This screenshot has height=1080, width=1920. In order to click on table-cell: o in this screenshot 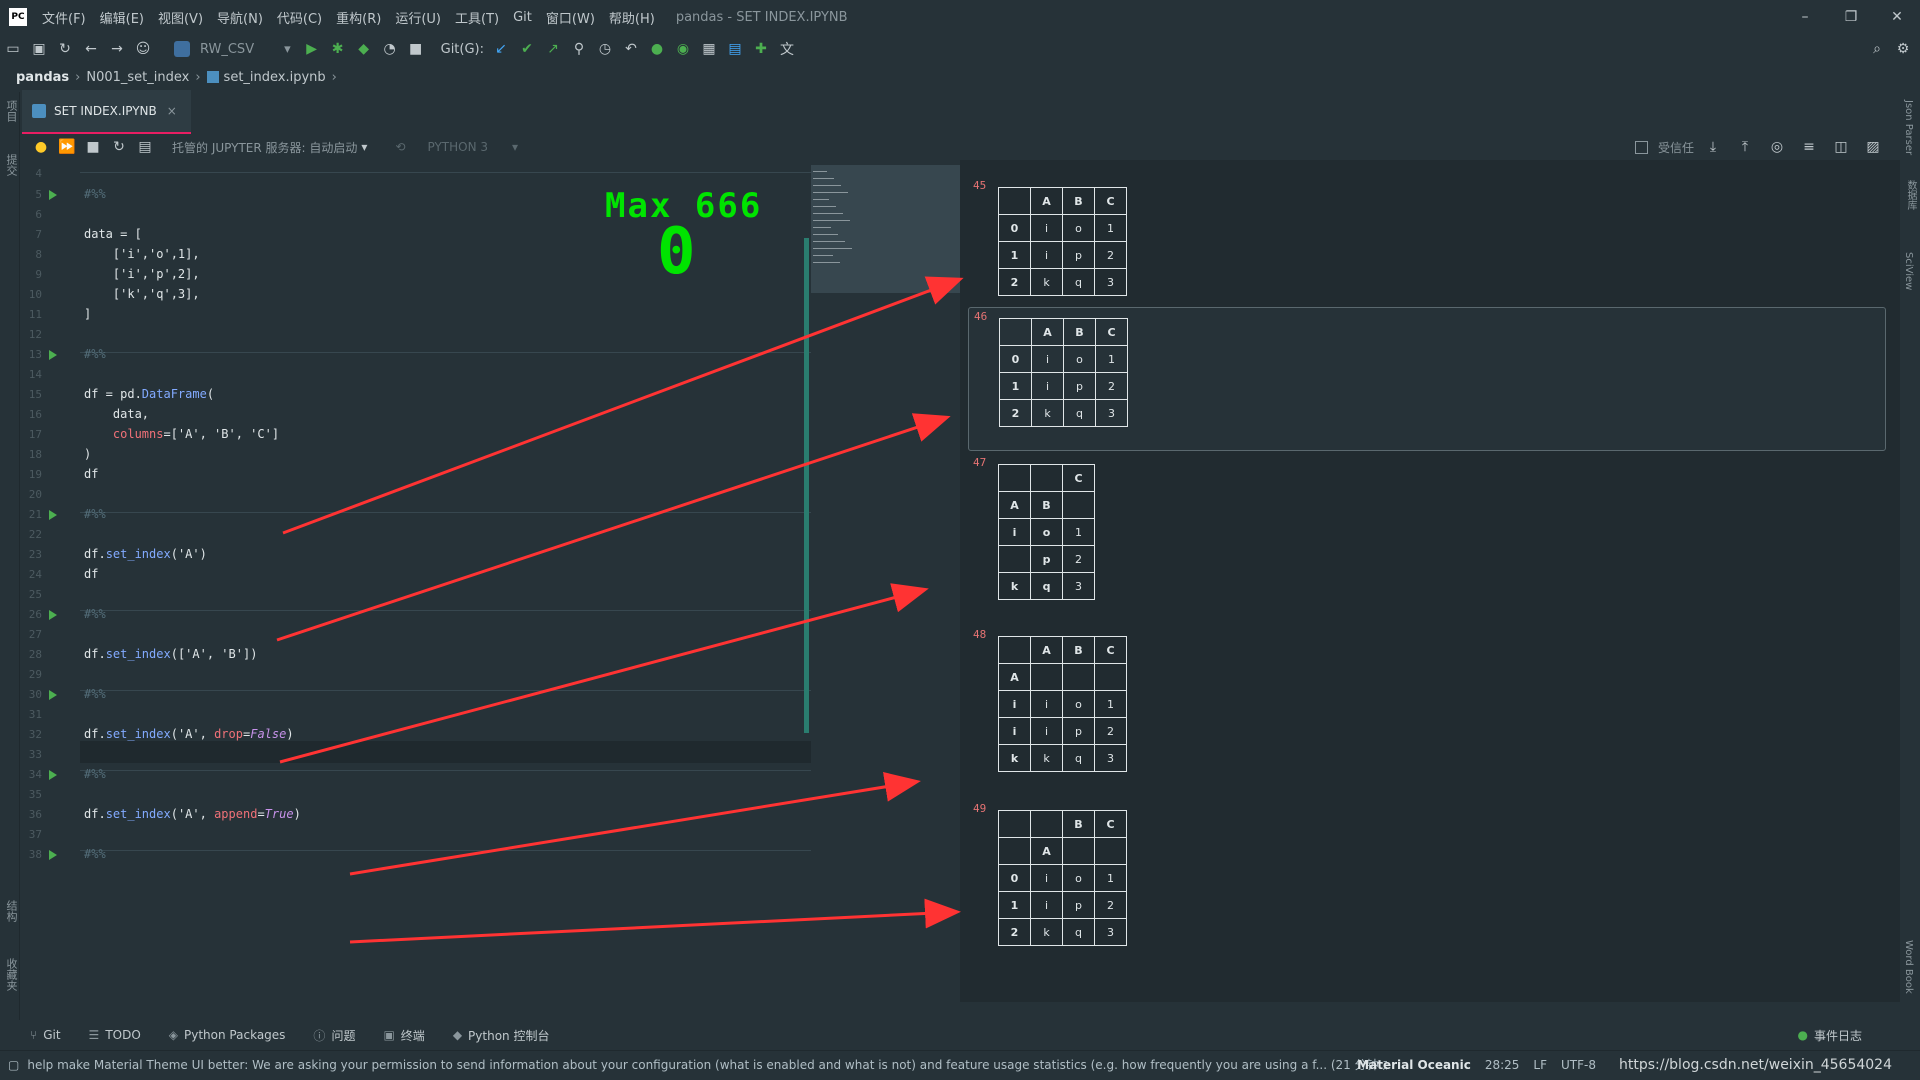, I will do `click(1078, 878)`.